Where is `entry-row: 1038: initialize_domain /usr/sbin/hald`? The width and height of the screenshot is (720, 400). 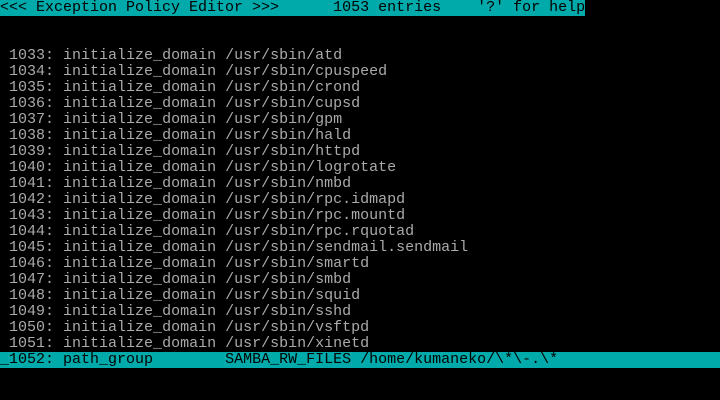 entry-row: 1038: initialize_domain /usr/sbin/hald is located at coordinates (175, 136).